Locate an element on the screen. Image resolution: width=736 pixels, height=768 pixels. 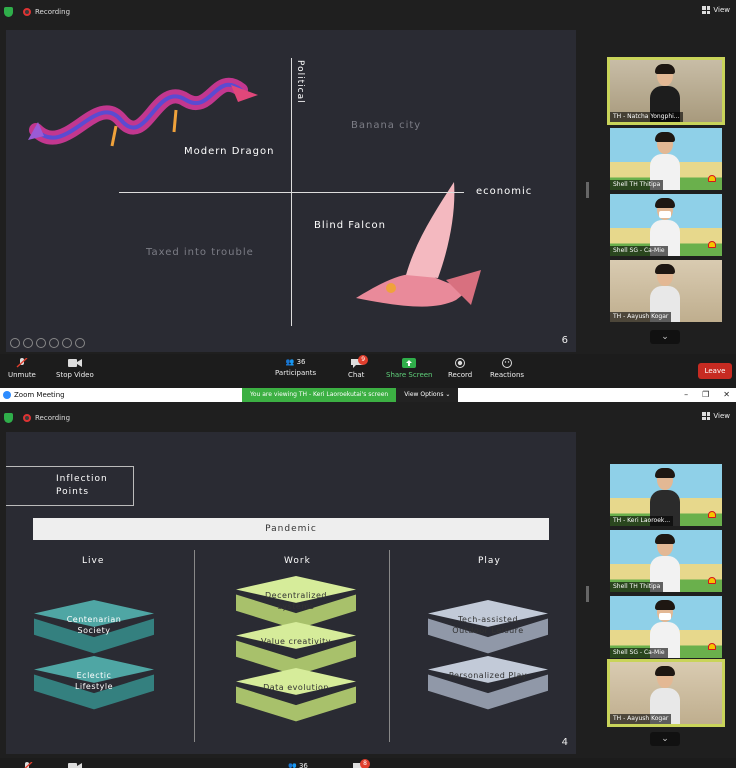
participants-count: 36 is located at coordinates (303, 765).